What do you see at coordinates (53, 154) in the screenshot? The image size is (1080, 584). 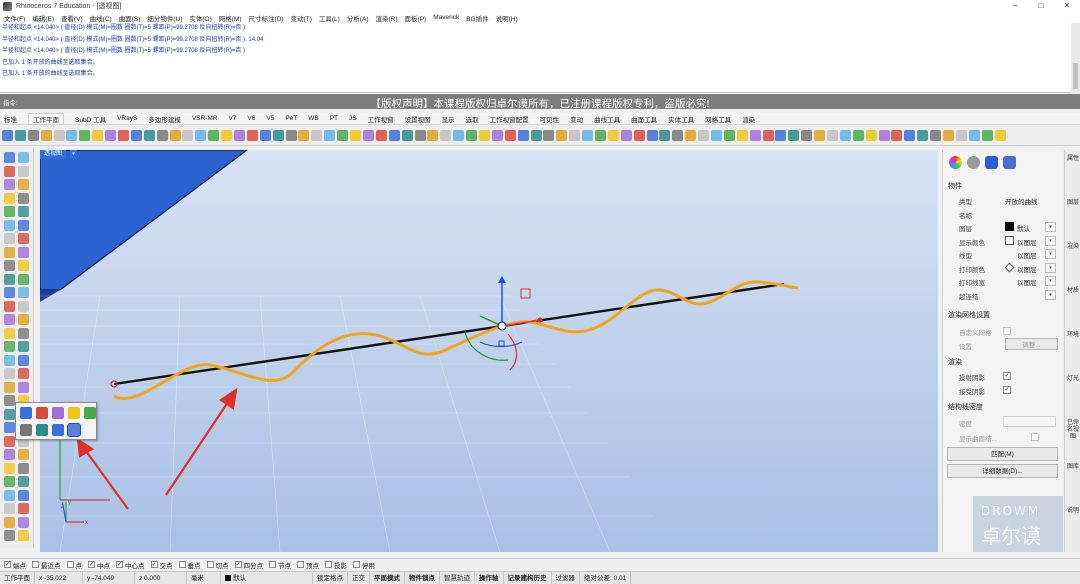 I see `viewport-title-tab: 透视图` at bounding box center [53, 154].